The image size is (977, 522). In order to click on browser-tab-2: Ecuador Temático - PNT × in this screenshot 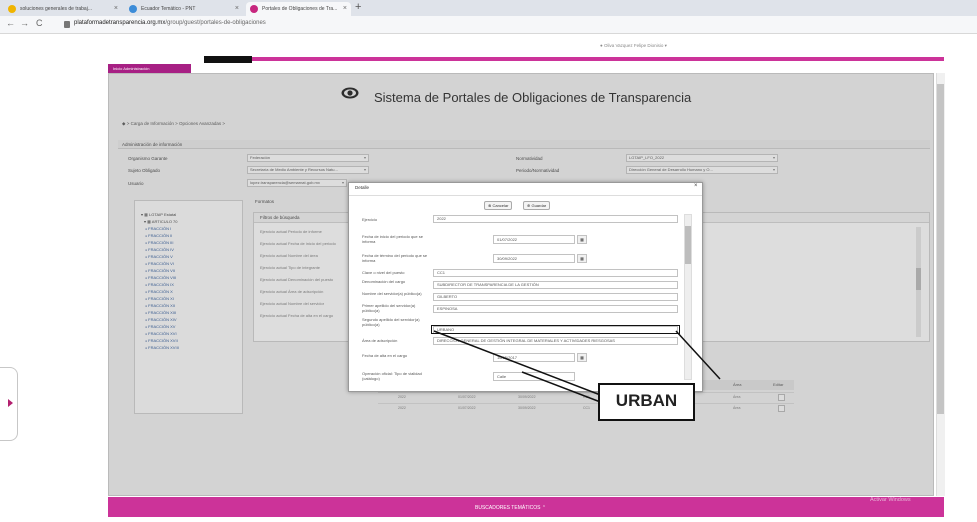, I will do `click(184, 9)`.